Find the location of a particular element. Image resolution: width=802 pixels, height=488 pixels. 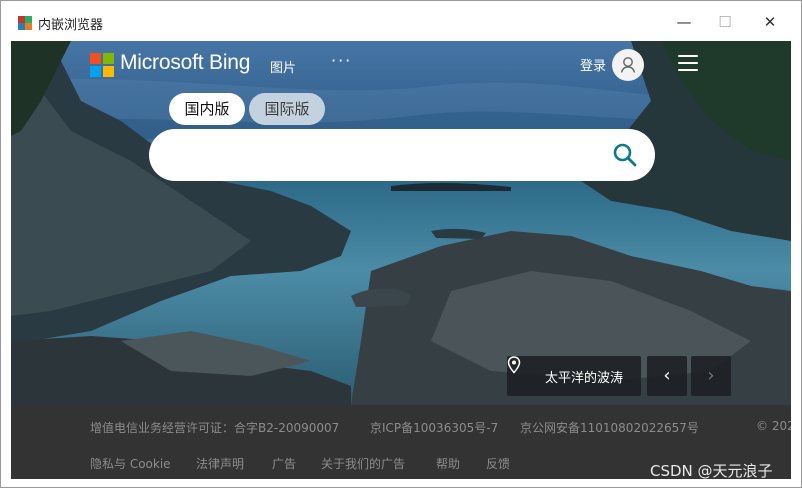

footer-link-legal: 法律声明 is located at coordinates (220, 463).